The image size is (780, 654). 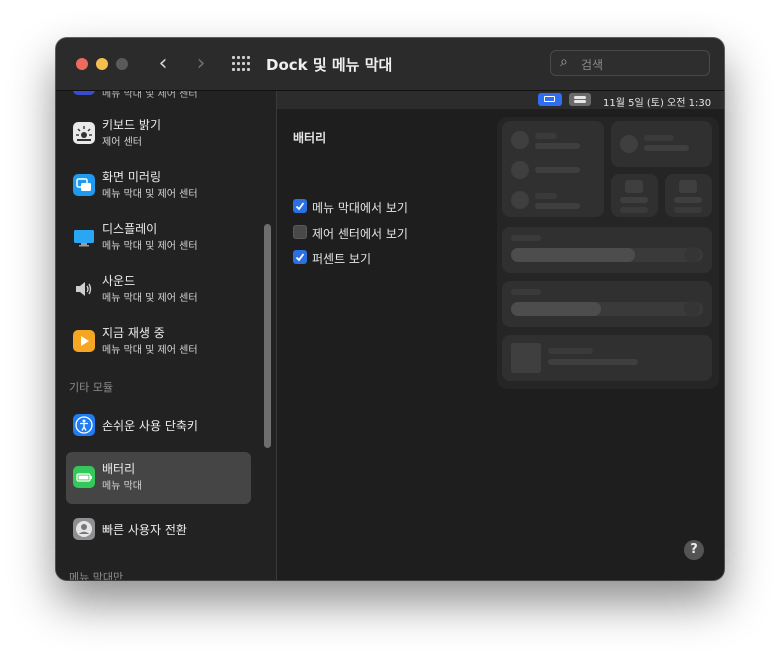 What do you see at coordinates (144, 530) in the screenshot?
I see `sidebar-item-title: 빠른 사용자 전환` at bounding box center [144, 530].